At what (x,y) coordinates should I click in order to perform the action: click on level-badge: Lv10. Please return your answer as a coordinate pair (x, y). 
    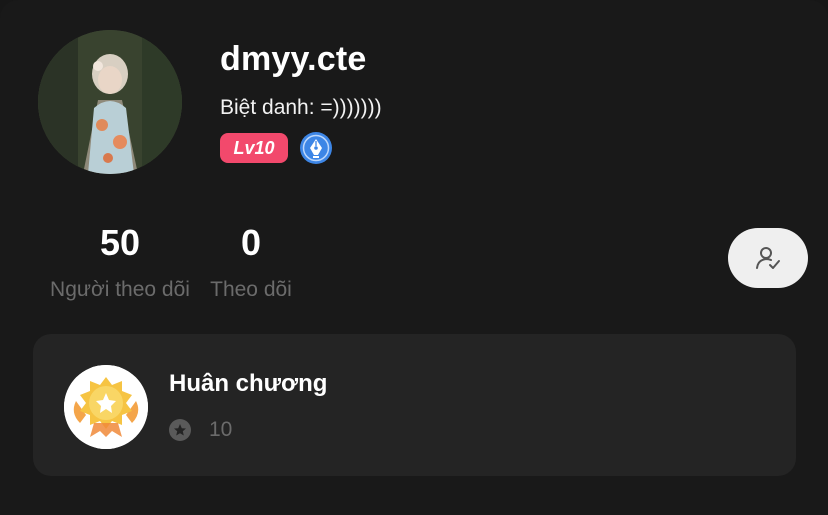
    Looking at the image, I should click on (254, 148).